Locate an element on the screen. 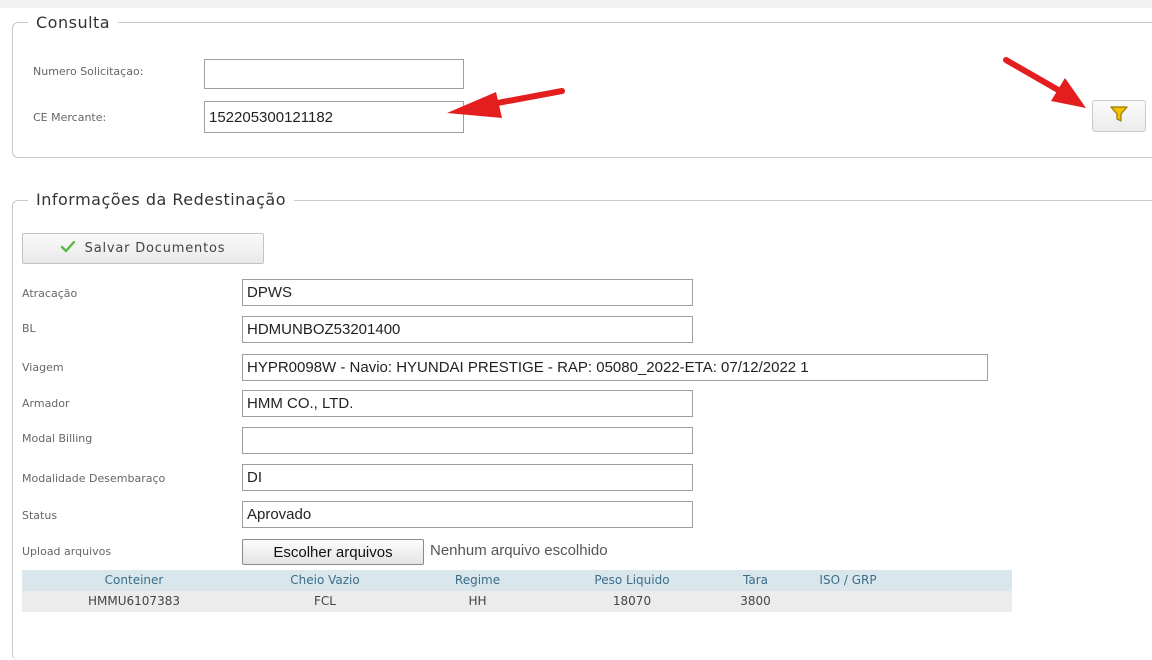  header-cheio-vazio: Cheio Vazio is located at coordinates (325, 580).